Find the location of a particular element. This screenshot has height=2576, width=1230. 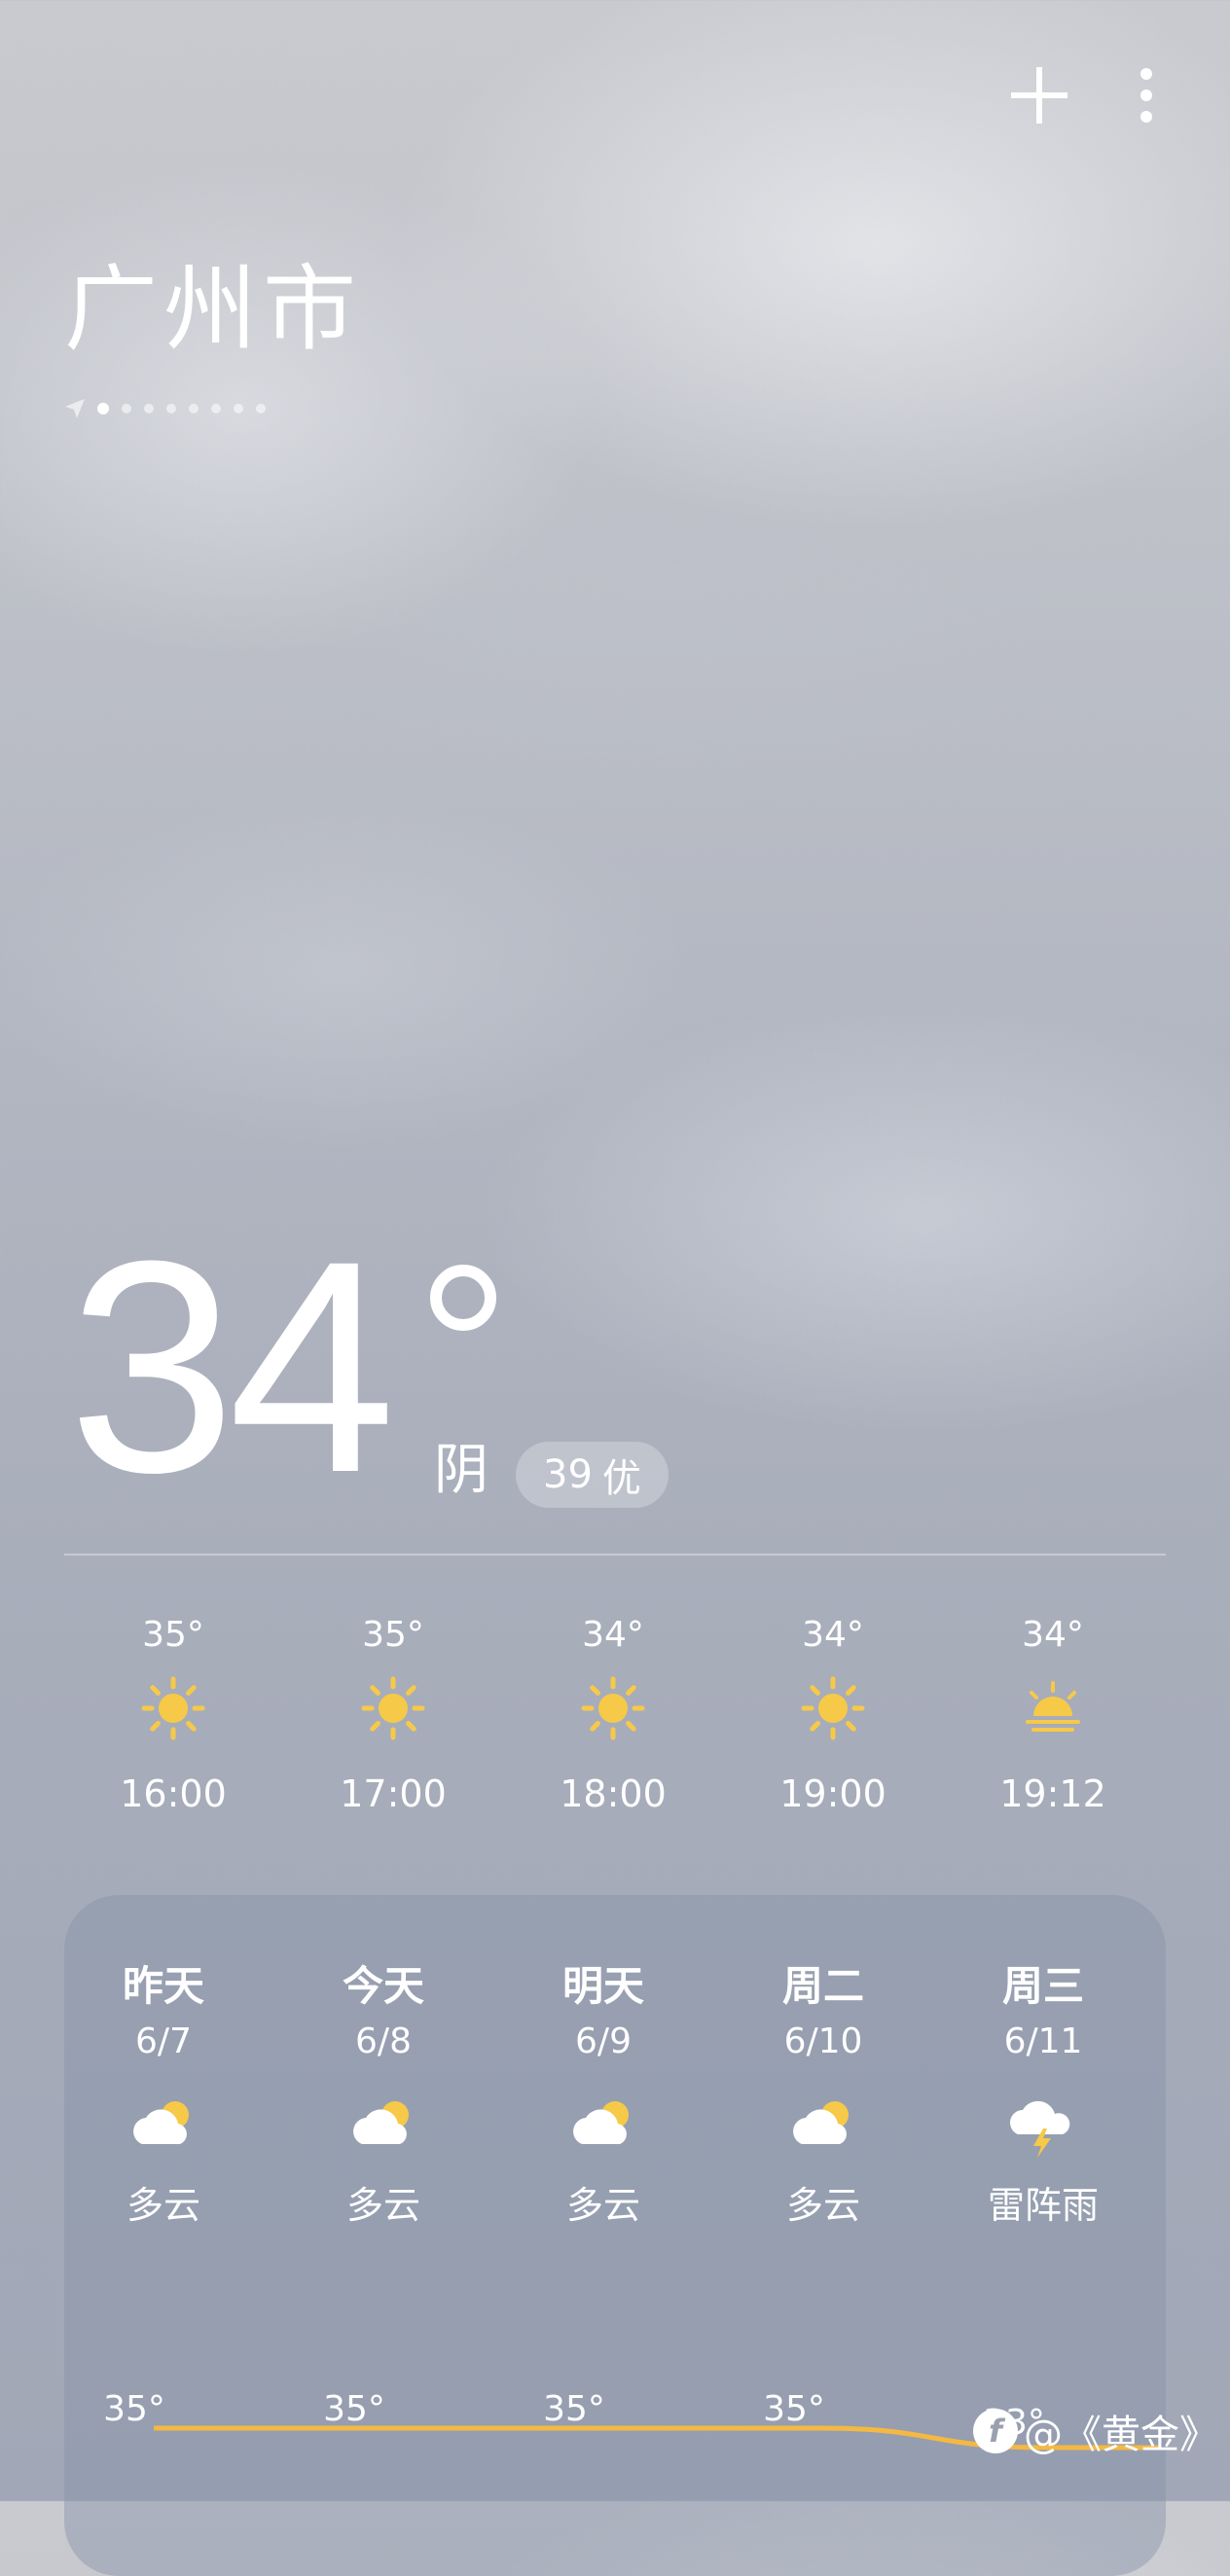

watermark-text: @《黄金》 is located at coordinates (1121, 2435).